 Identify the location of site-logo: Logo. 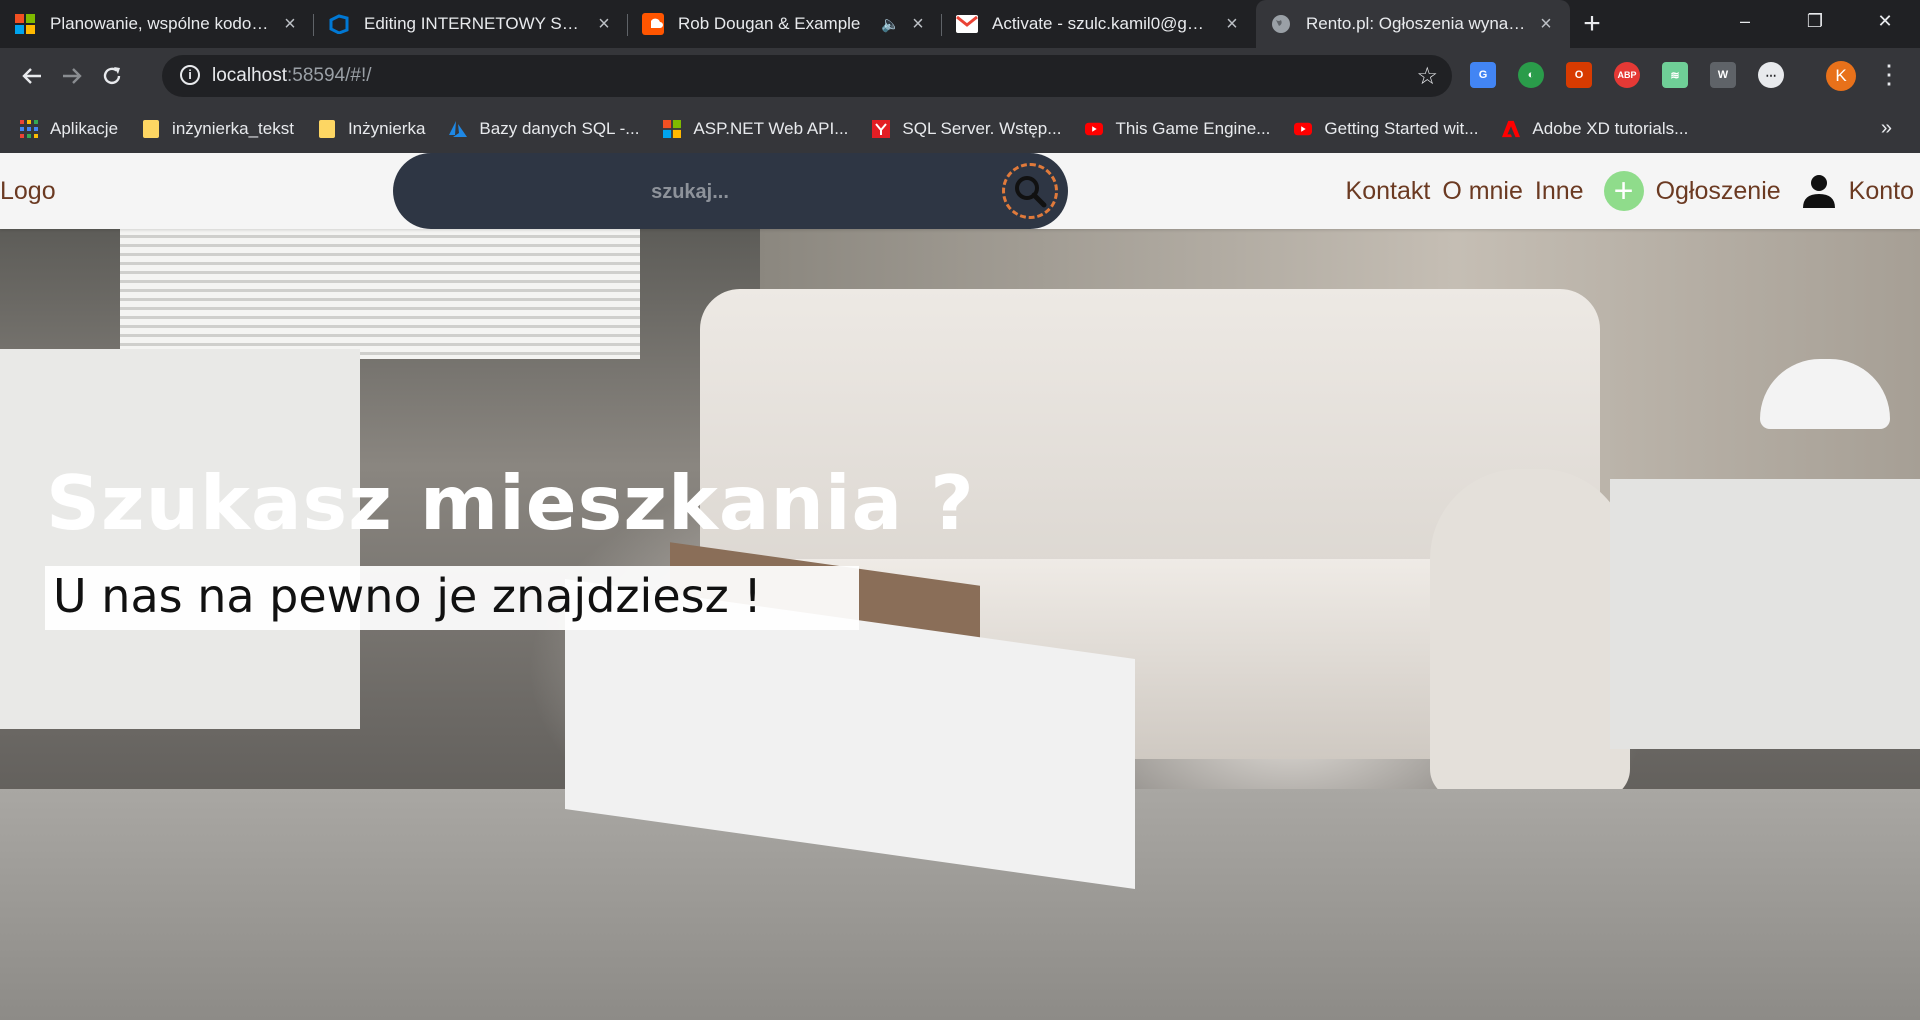
(28, 191).